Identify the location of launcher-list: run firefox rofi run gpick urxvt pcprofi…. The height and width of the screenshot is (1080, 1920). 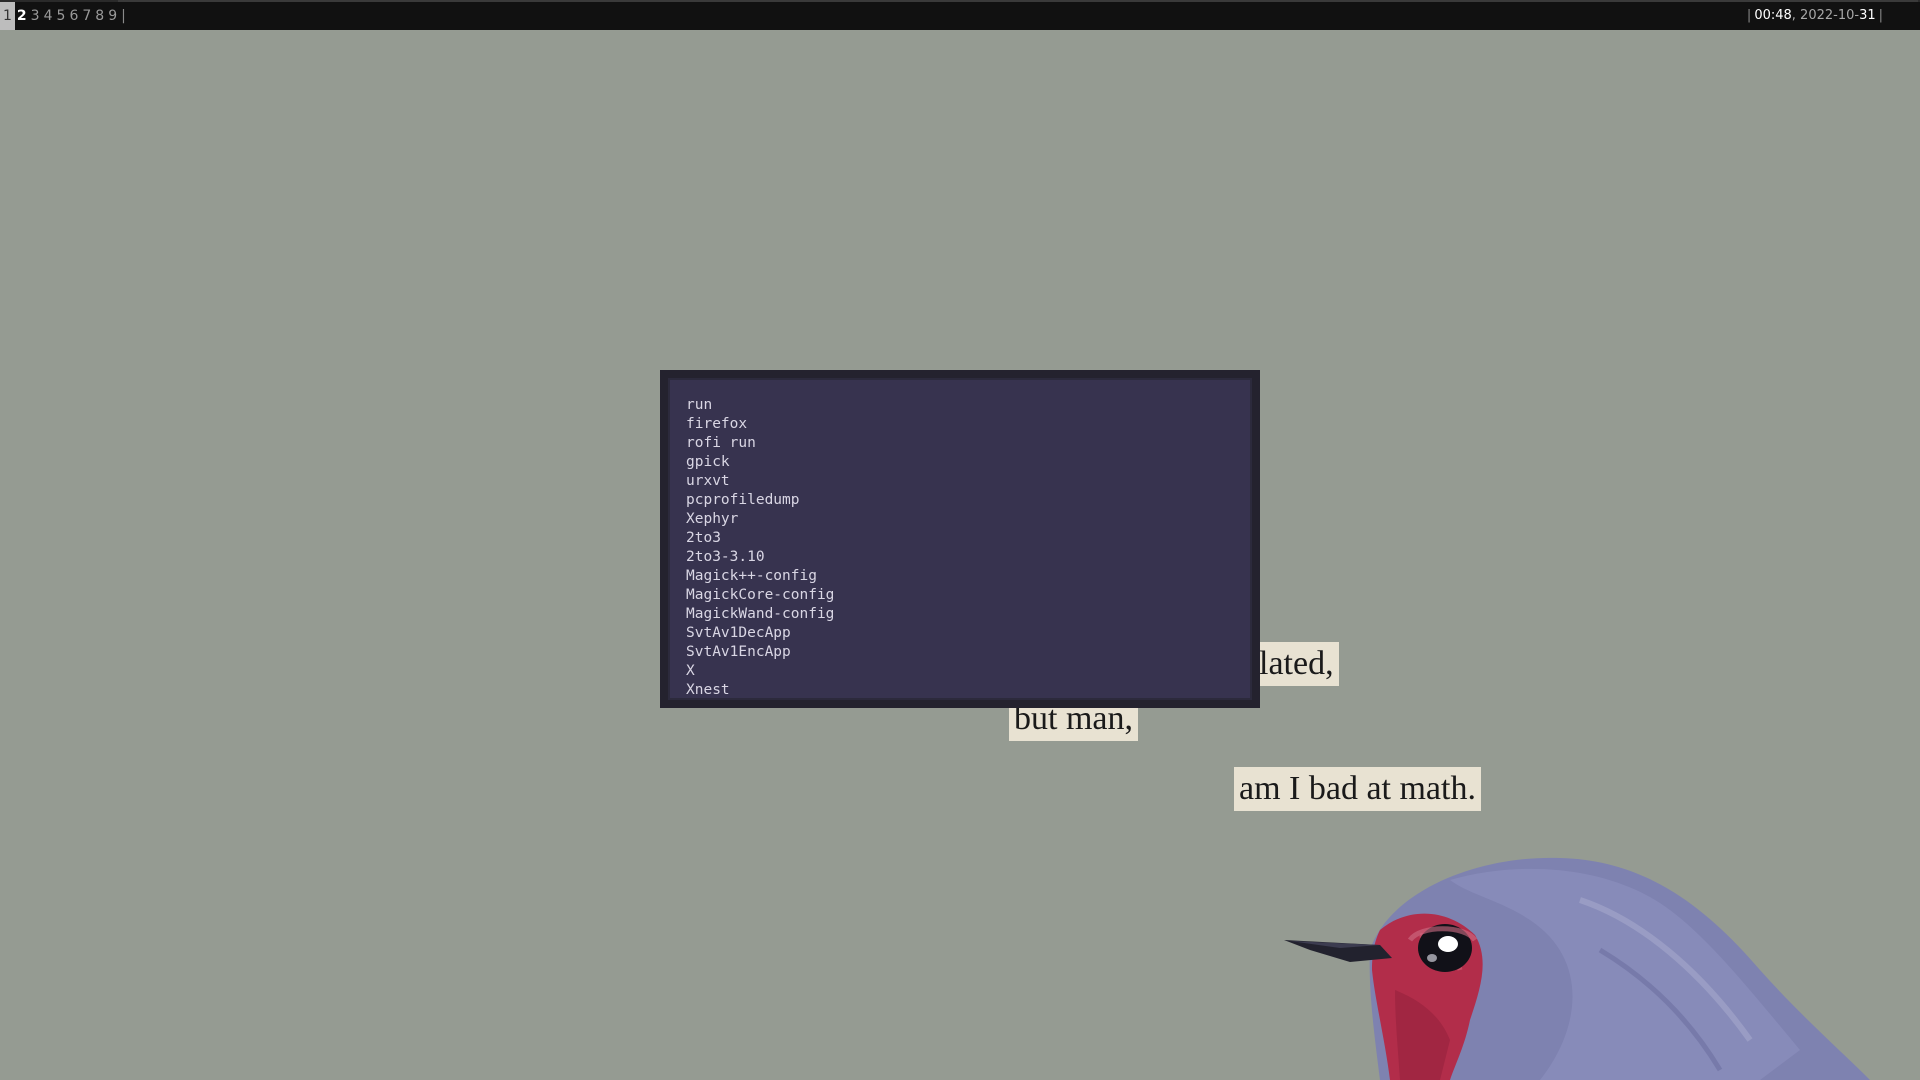
(760, 548).